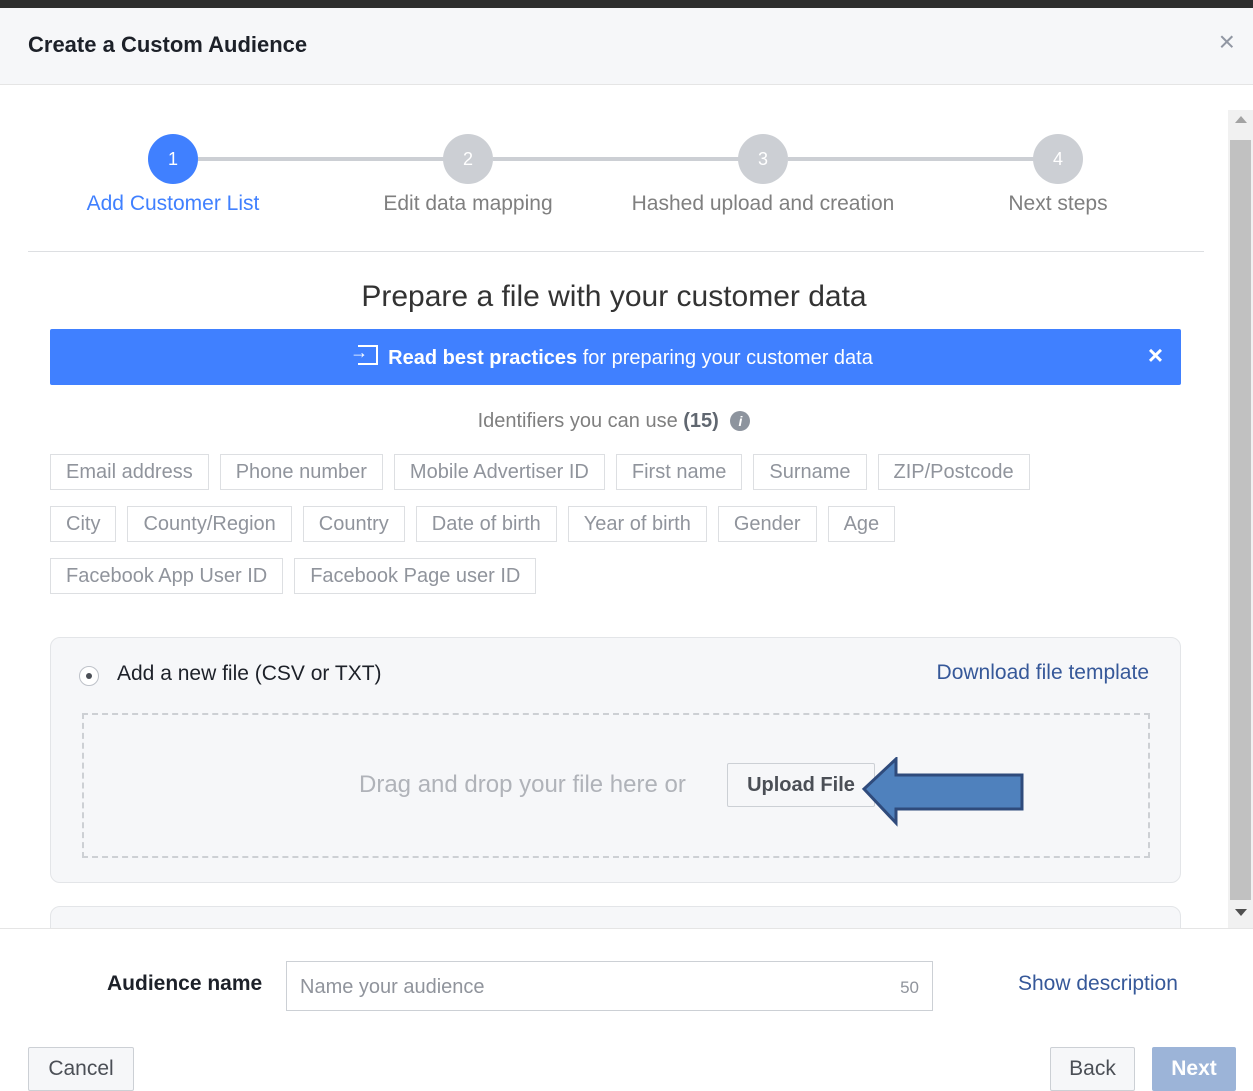  Describe the element at coordinates (942, 792) in the screenshot. I see `annotation-arrow-icon` at that location.